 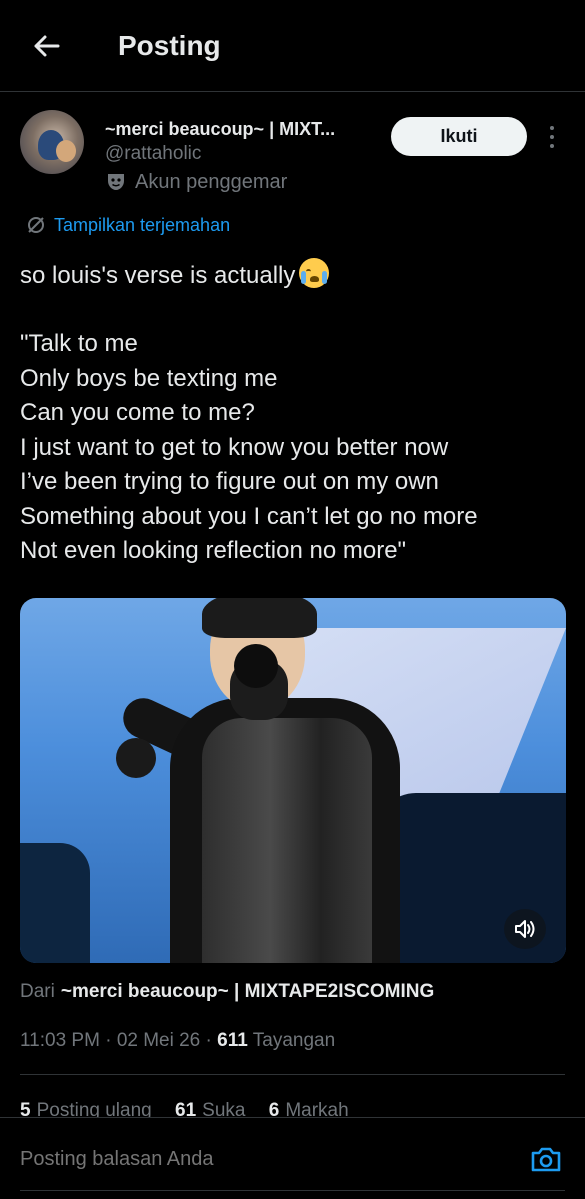 What do you see at coordinates (292, 1074) in the screenshot?
I see `divider` at bounding box center [292, 1074].